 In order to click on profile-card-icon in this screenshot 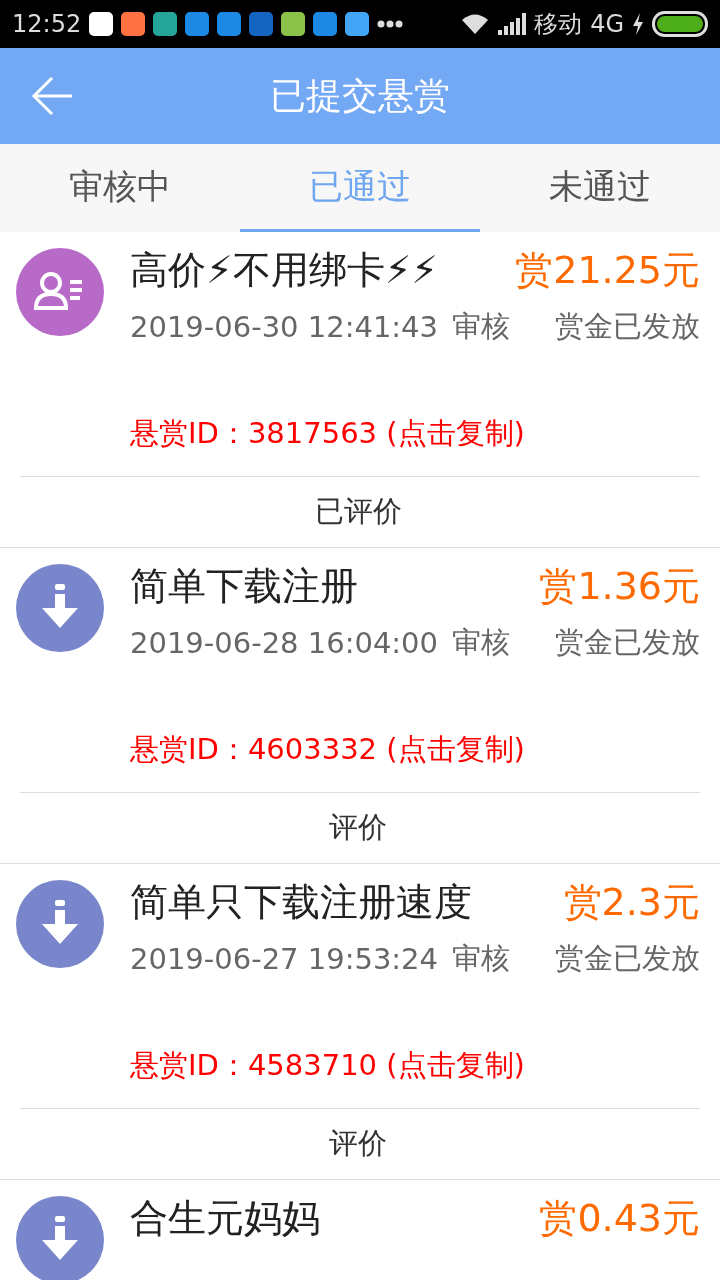, I will do `click(60, 292)`.